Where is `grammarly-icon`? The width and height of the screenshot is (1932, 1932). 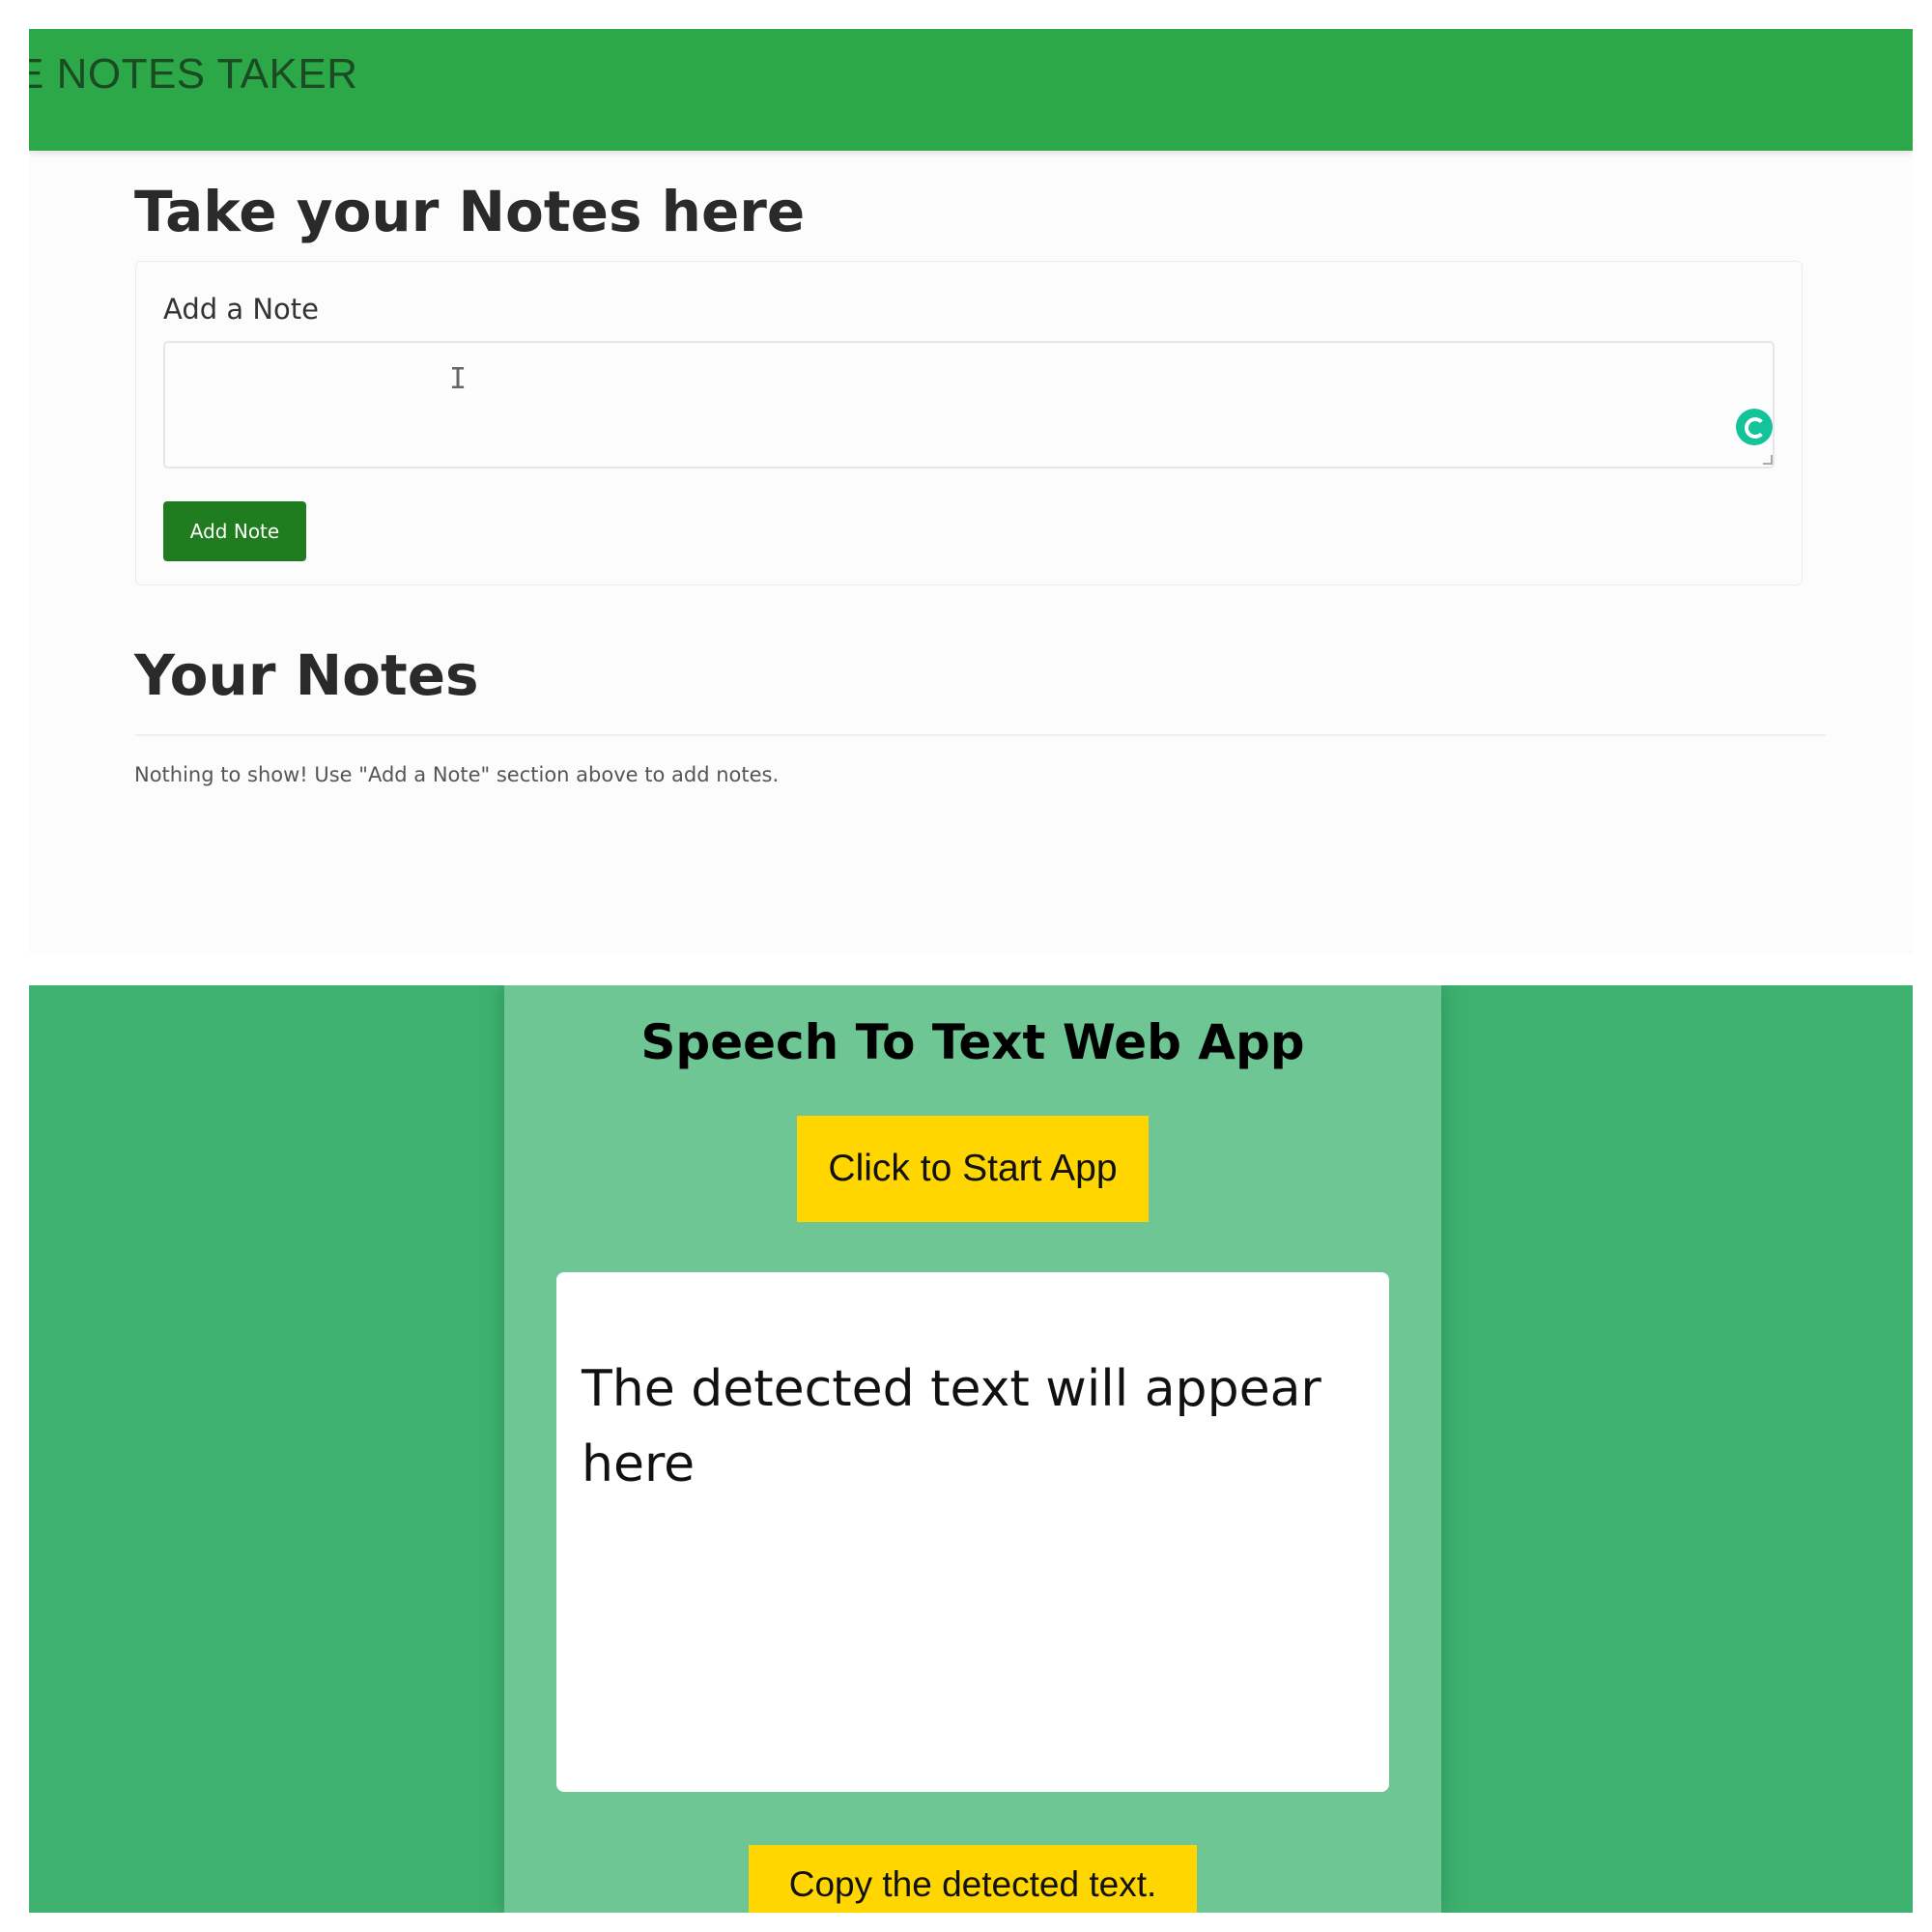
grammarly-icon is located at coordinates (1754, 427).